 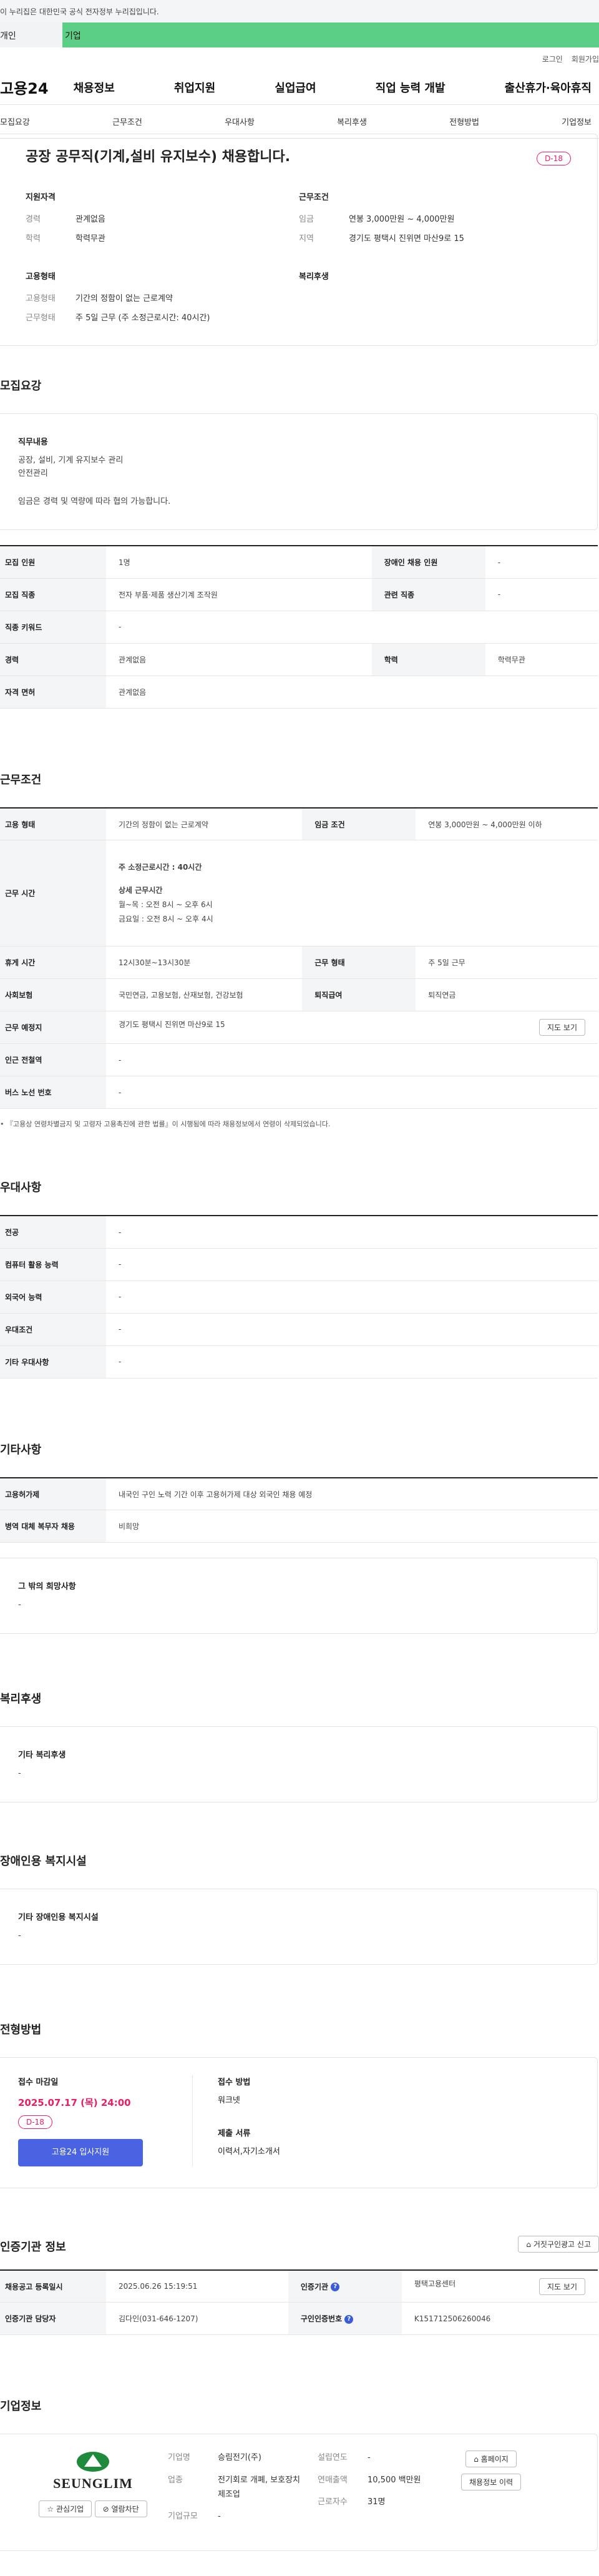 What do you see at coordinates (239, 2458) in the screenshot?
I see `company-value: 승림전기(주)` at bounding box center [239, 2458].